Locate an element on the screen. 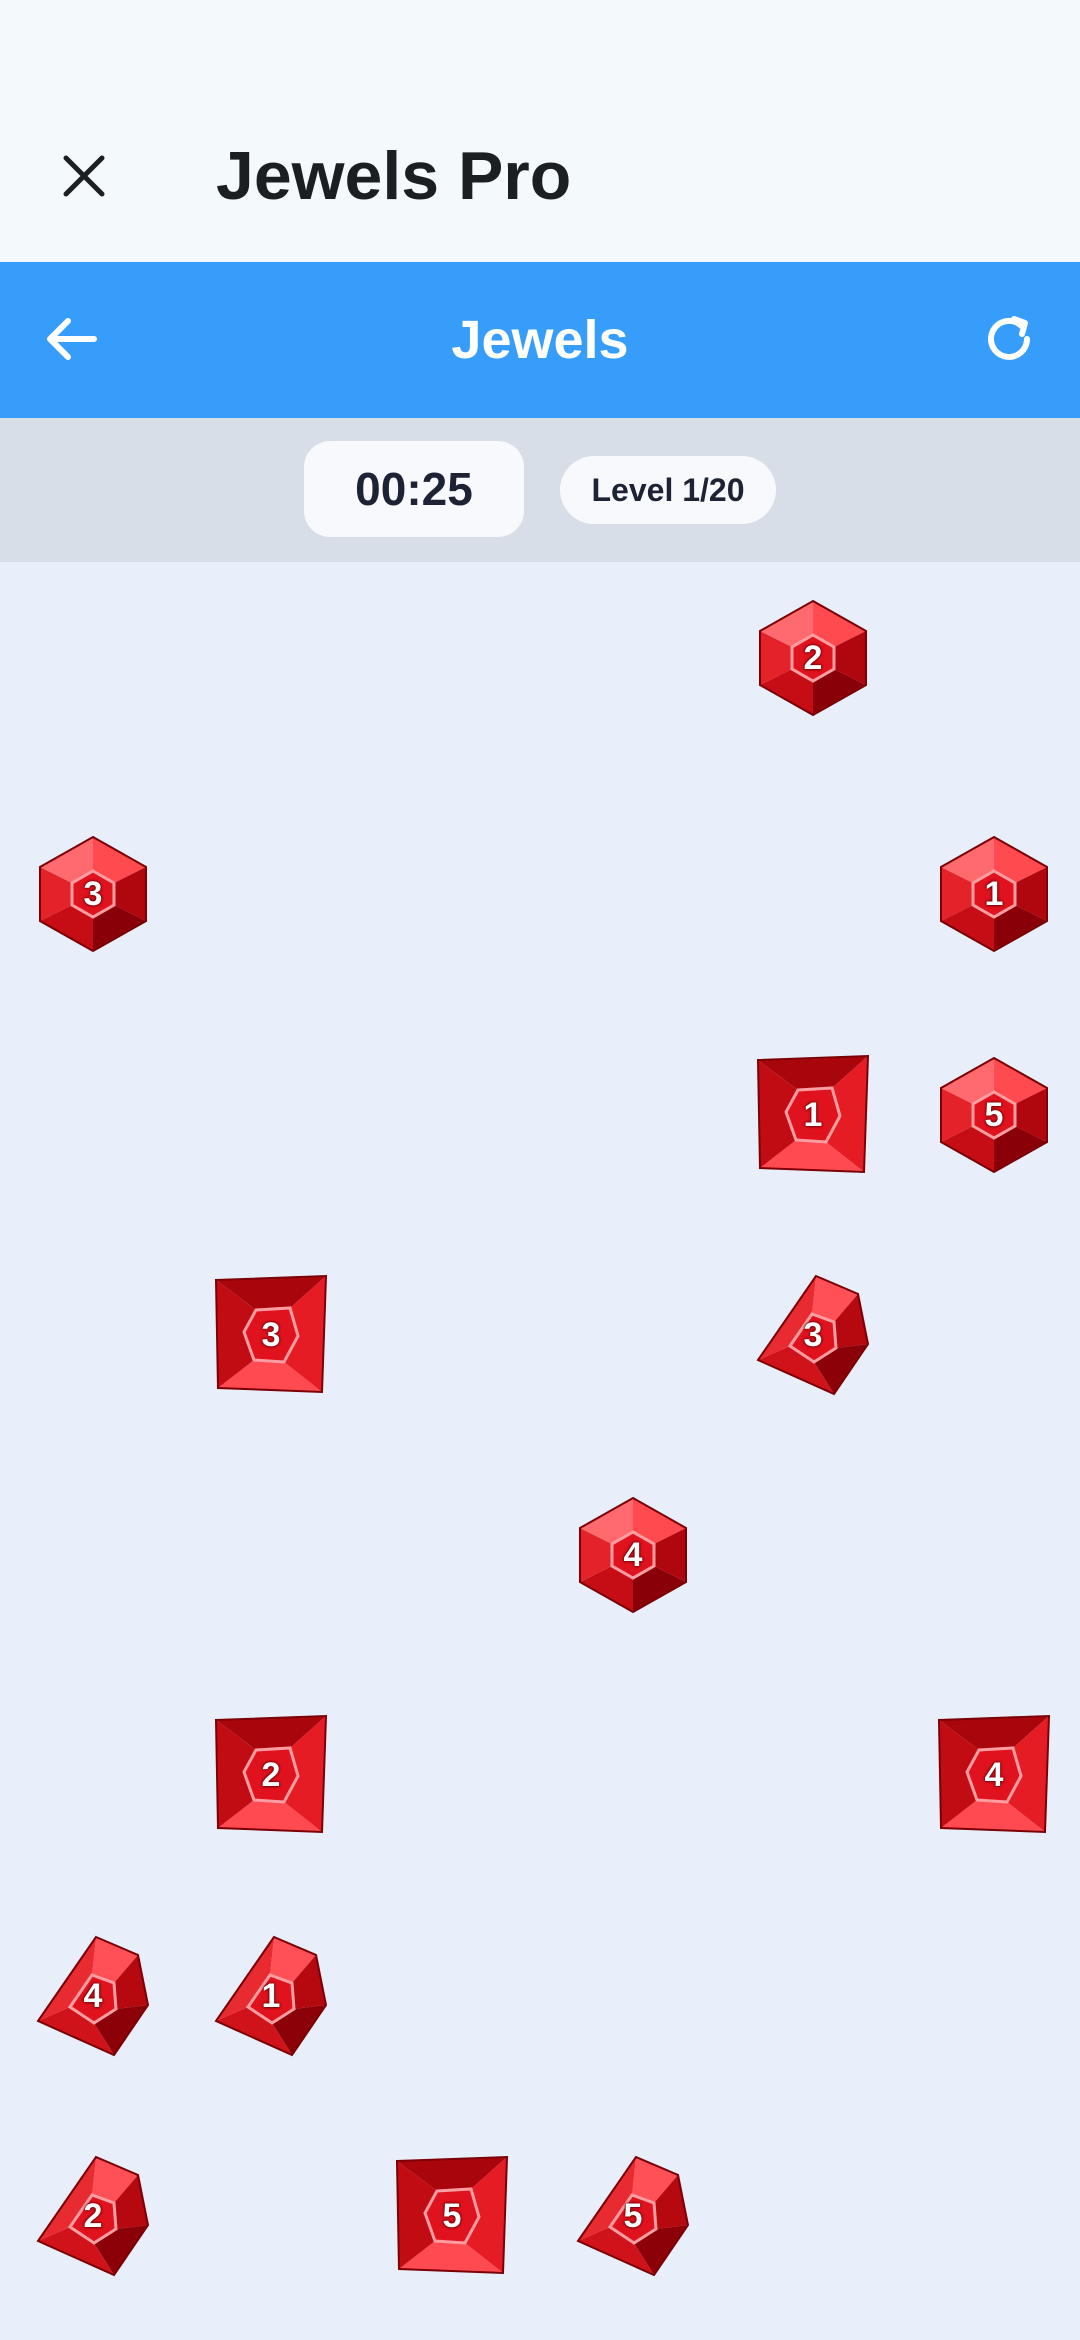  status-bar is located at coordinates (540, 490).